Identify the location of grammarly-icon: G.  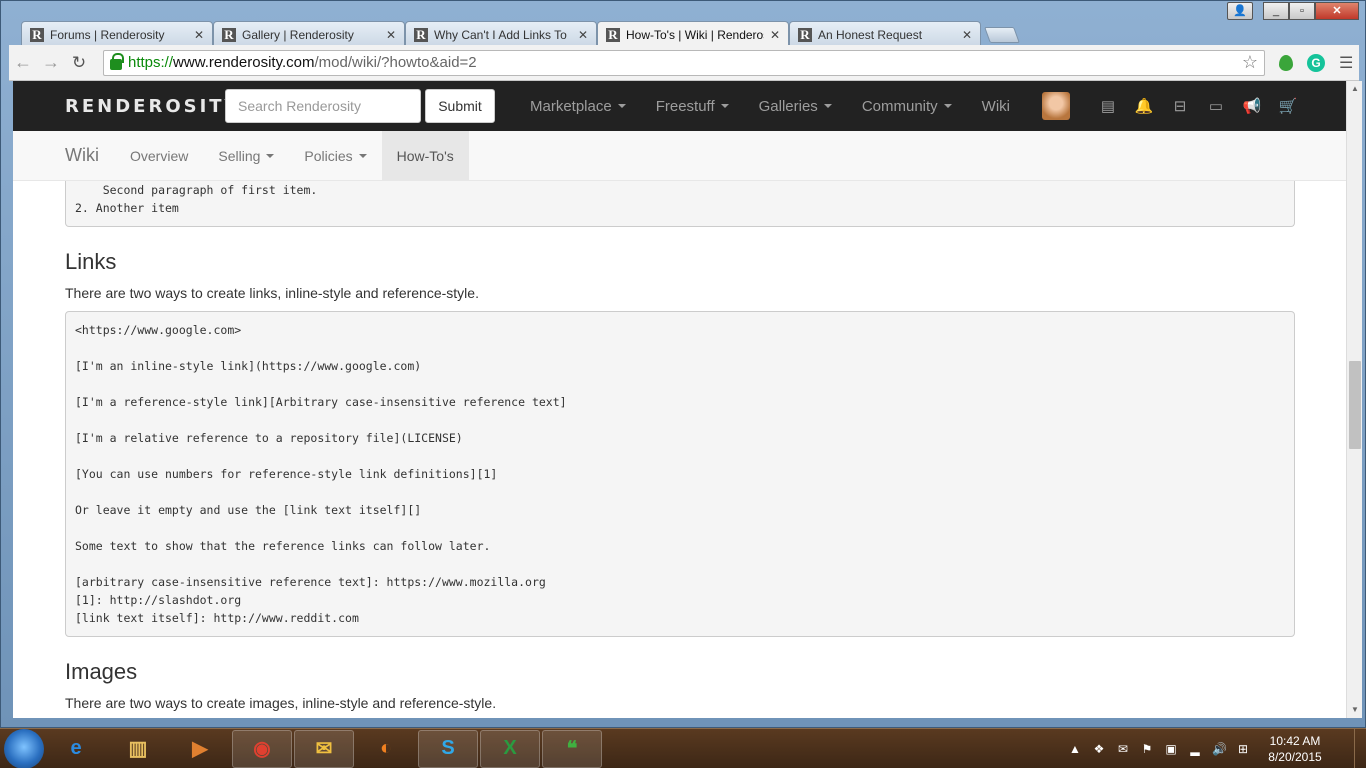
(1316, 62).